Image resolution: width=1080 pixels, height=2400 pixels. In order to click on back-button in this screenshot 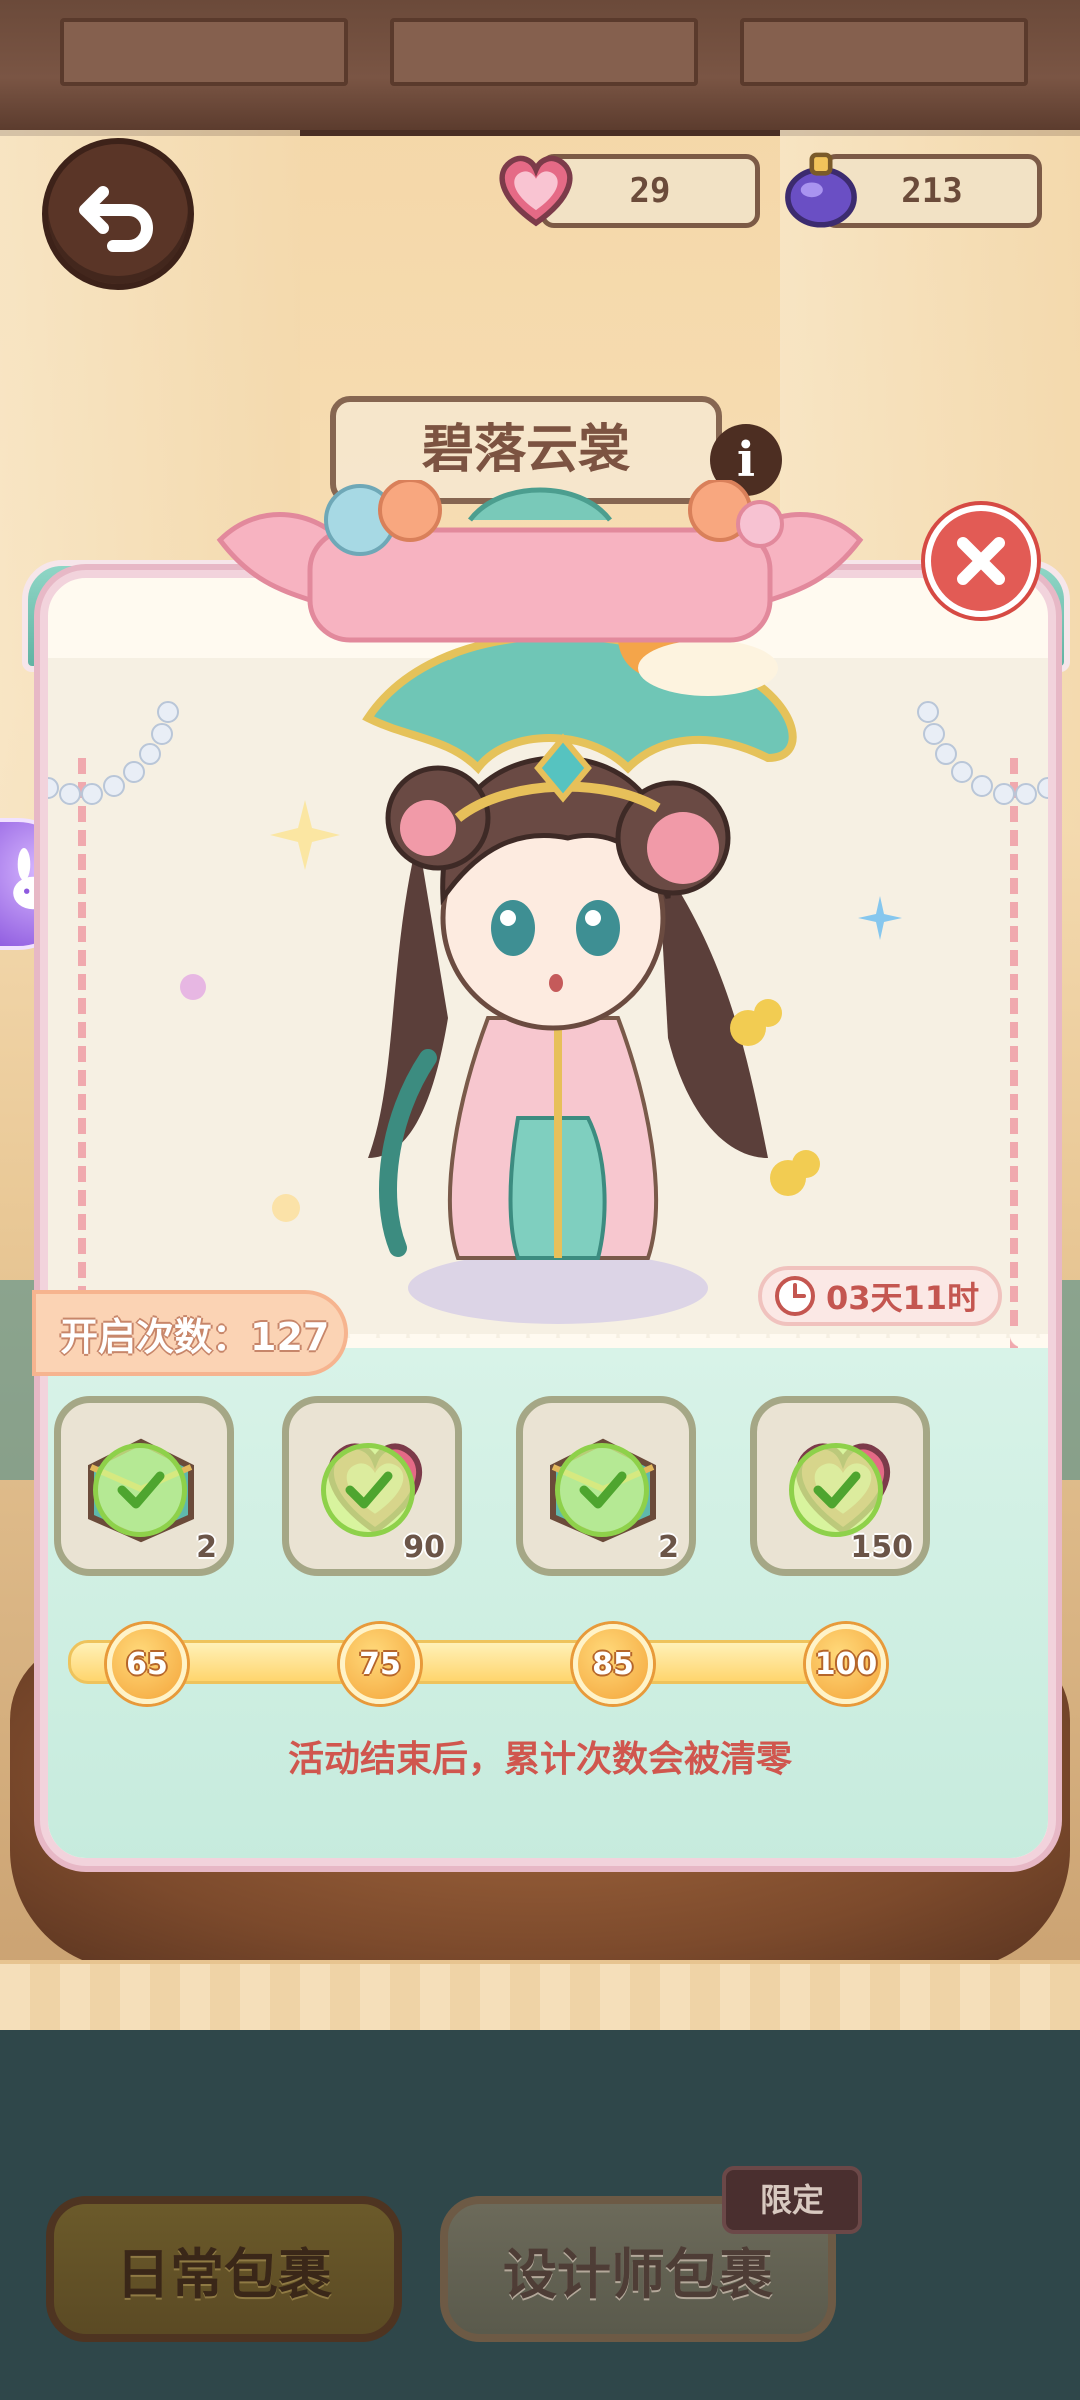, I will do `click(118, 214)`.